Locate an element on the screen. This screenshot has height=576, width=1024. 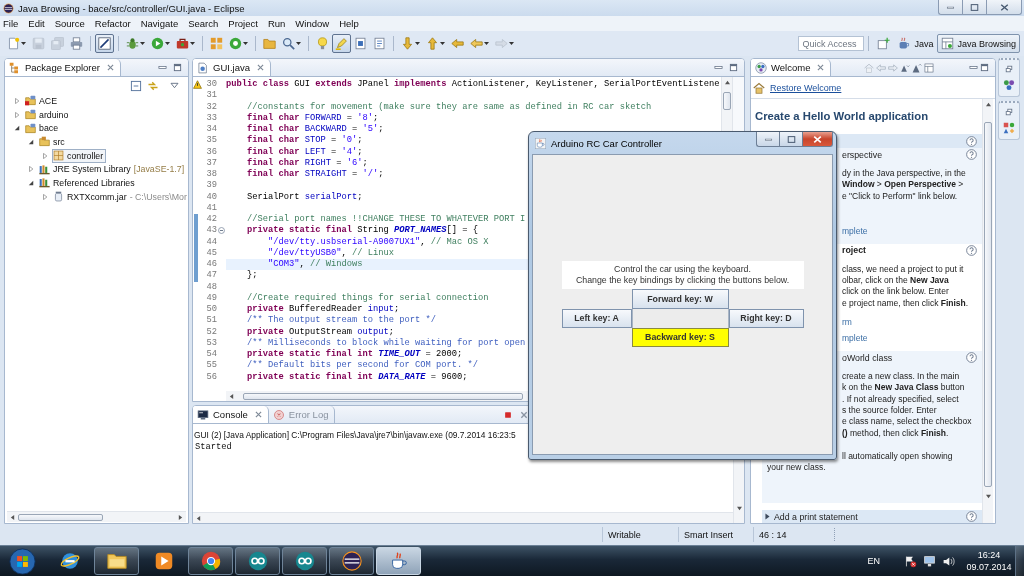
clock-date: 09.07.2014 is located at coordinates (989, 567).